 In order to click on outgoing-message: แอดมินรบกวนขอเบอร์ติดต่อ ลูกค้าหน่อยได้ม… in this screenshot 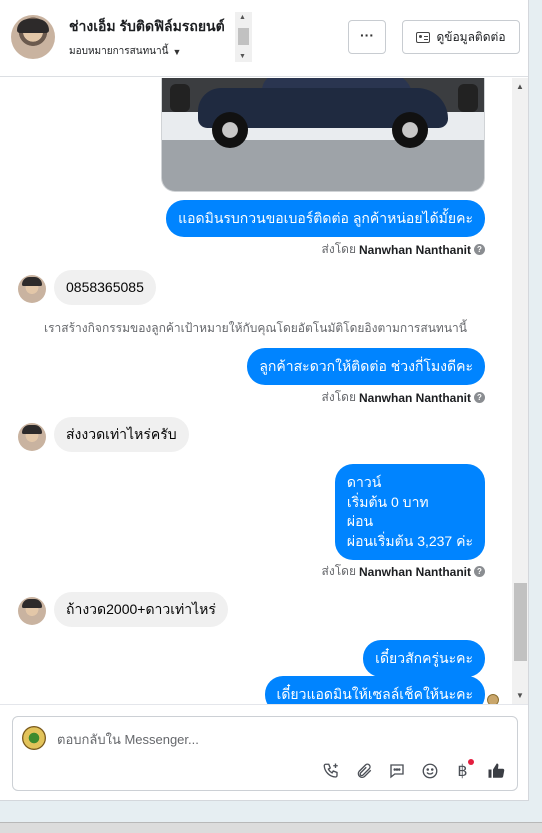, I will do `click(325, 218)`.